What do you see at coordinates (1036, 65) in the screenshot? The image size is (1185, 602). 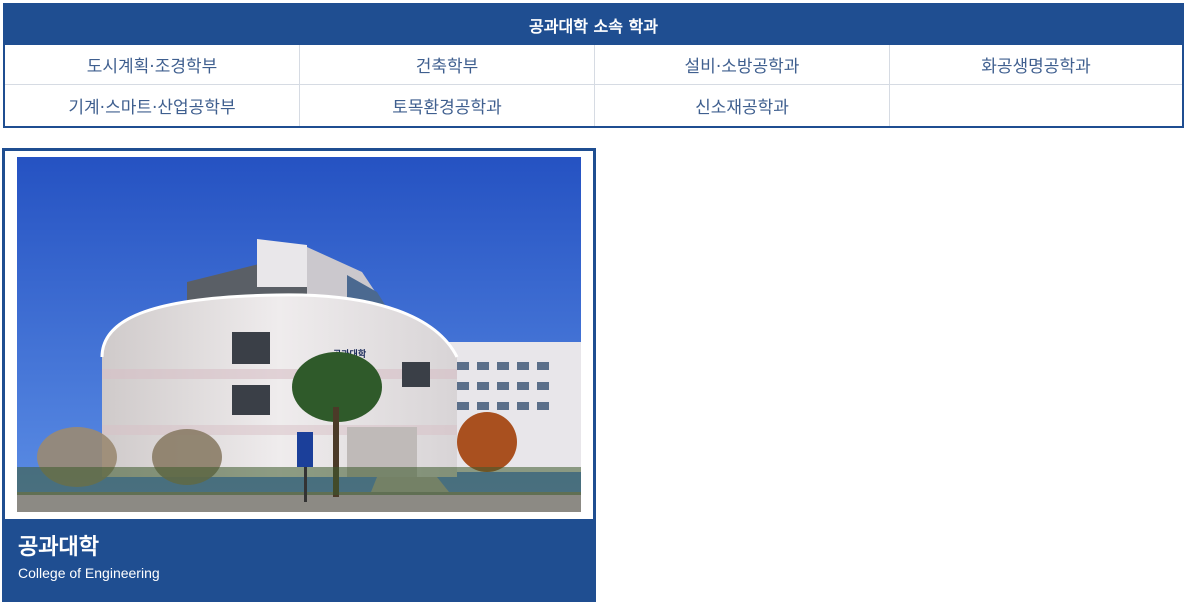 I see `department-link-chemical-bio: 화공생명공학과` at bounding box center [1036, 65].